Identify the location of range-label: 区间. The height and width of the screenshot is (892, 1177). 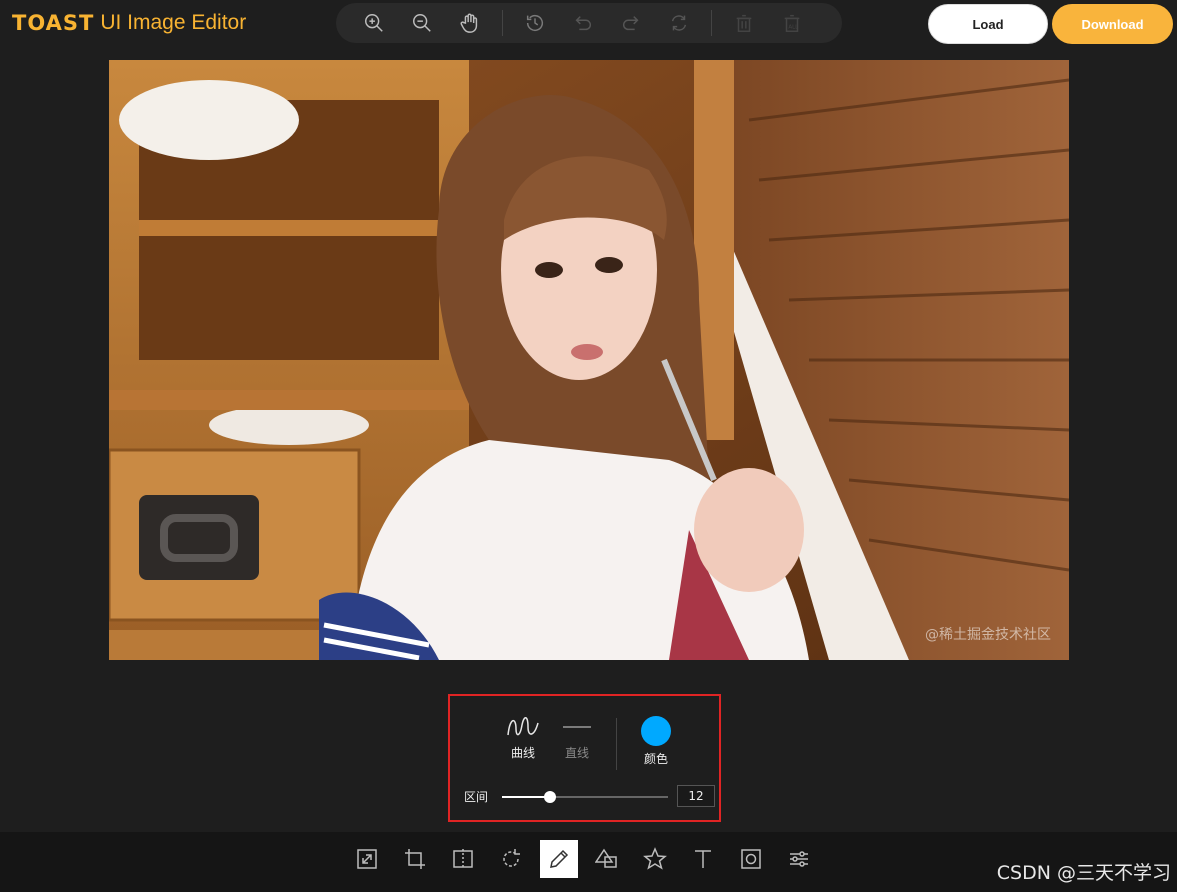
(476, 797).